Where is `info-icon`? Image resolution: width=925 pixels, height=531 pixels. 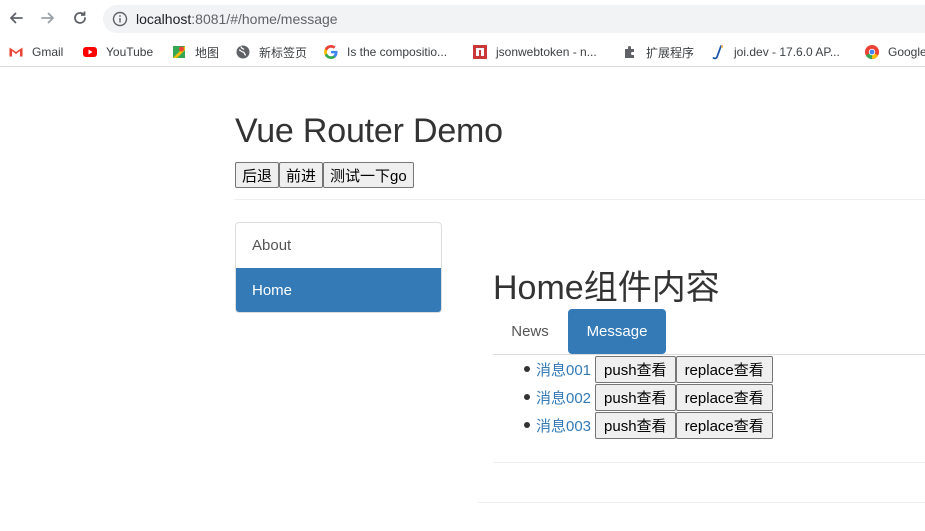
info-icon is located at coordinates (120, 19).